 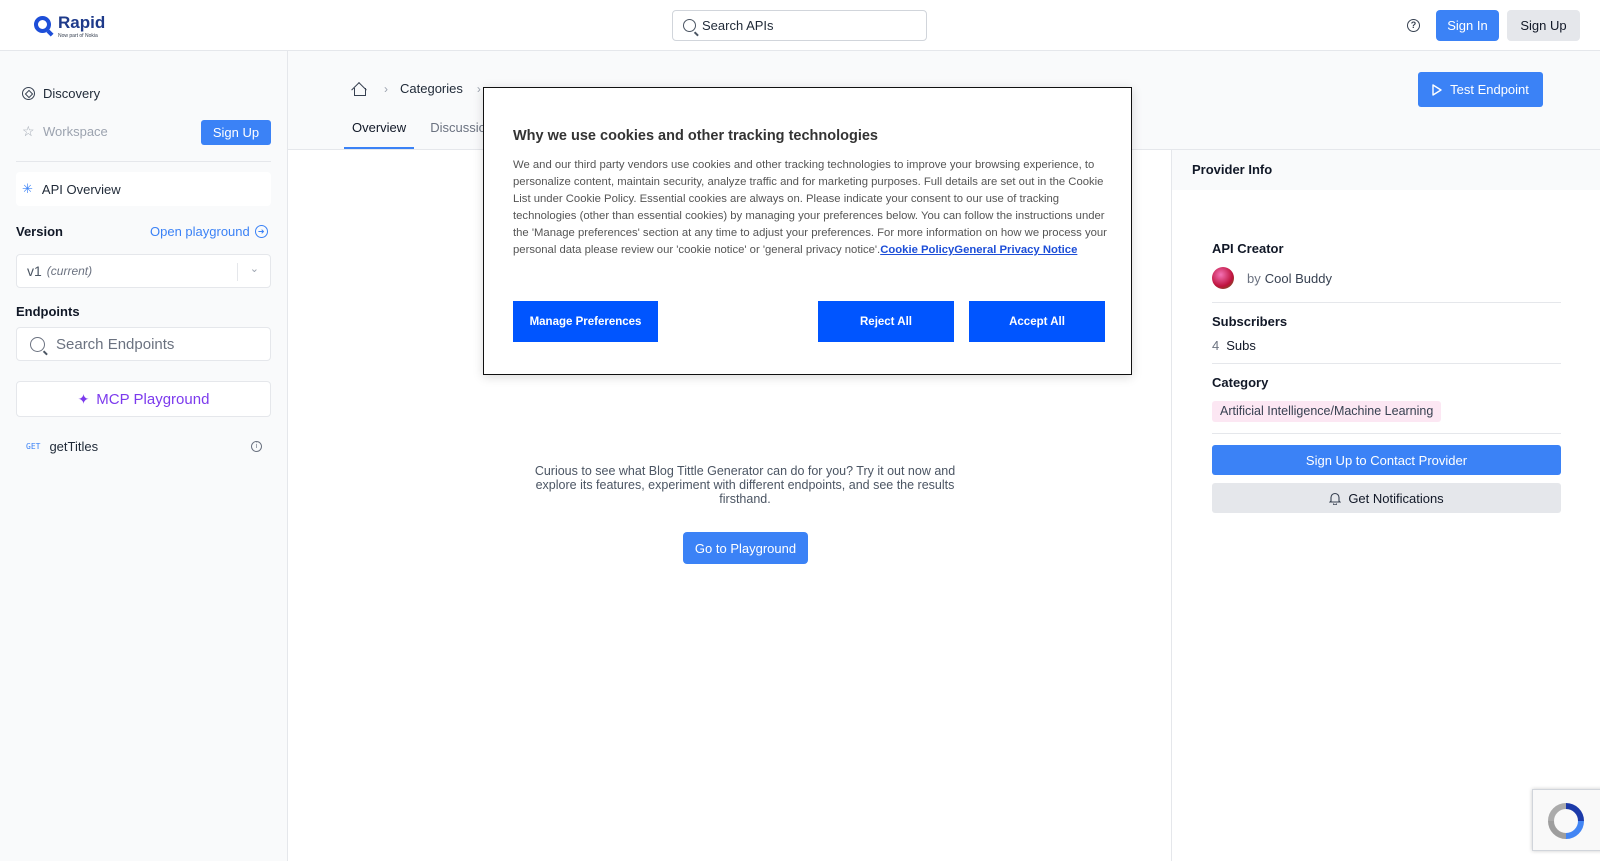 I want to click on method-badge: GET, so click(x=33, y=446).